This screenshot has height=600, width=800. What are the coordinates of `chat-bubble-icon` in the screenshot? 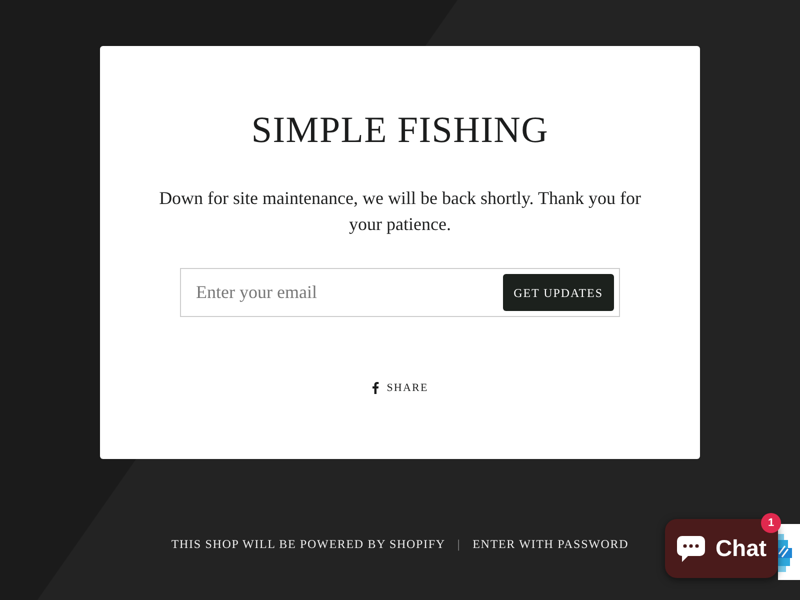 It's located at (691, 548).